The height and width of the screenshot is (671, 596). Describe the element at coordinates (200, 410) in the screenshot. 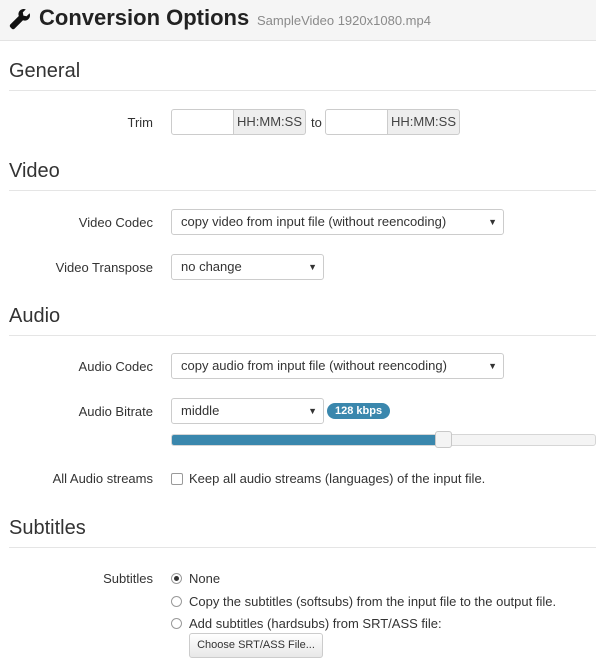

I see `audio-bitrate-value: middle` at that location.